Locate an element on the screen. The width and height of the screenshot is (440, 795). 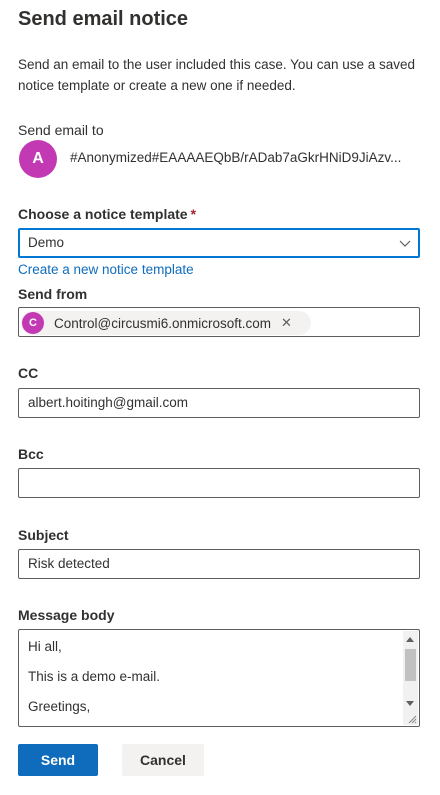
scroll-down-icon is located at coordinates (410, 703).